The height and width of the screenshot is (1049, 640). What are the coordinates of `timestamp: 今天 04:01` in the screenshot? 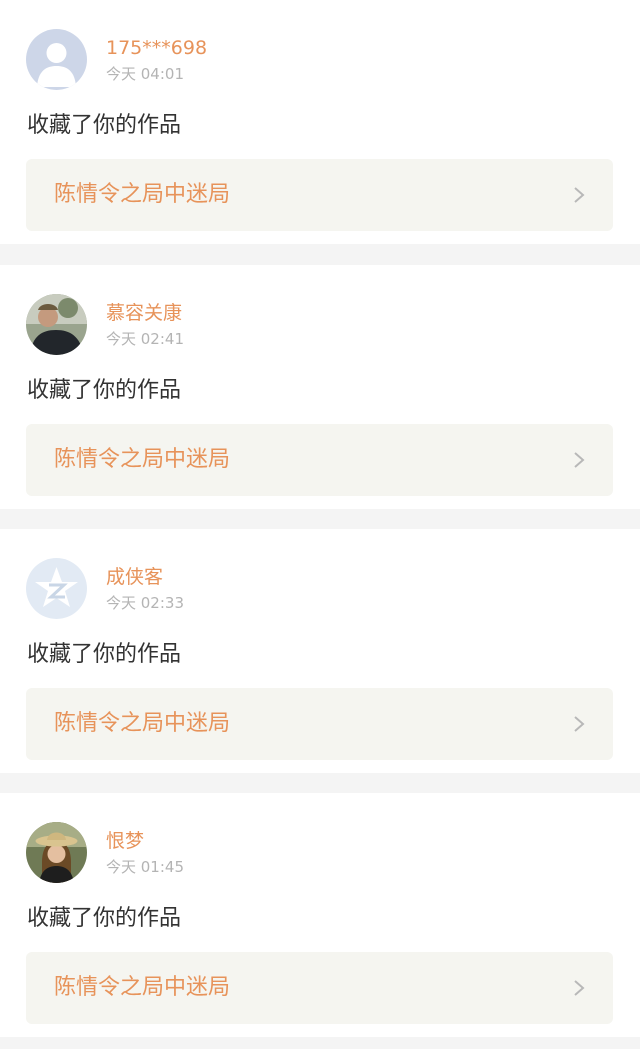 It's located at (145, 74).